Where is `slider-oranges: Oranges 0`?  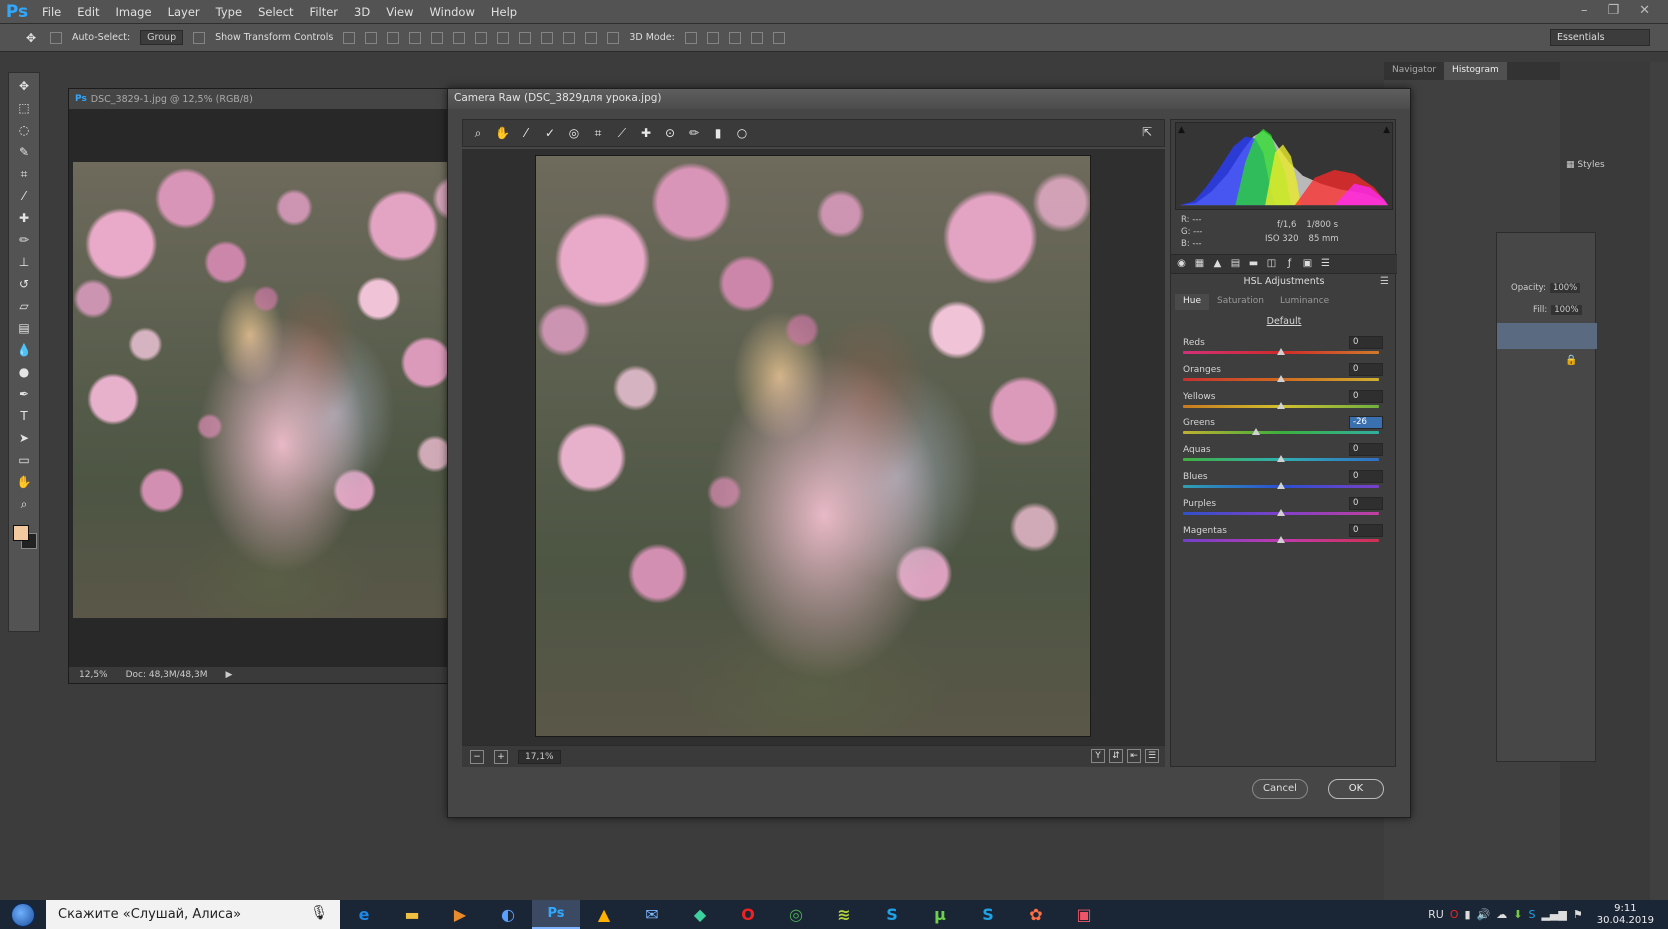 slider-oranges: Oranges 0 is located at coordinates (1283, 376).